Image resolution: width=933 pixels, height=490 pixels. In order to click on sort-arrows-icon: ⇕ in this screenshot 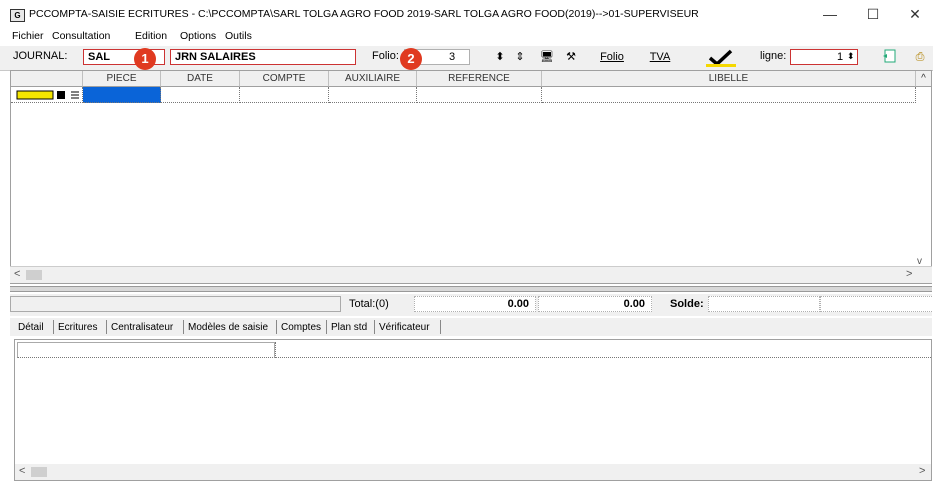, I will do `click(520, 57)`.